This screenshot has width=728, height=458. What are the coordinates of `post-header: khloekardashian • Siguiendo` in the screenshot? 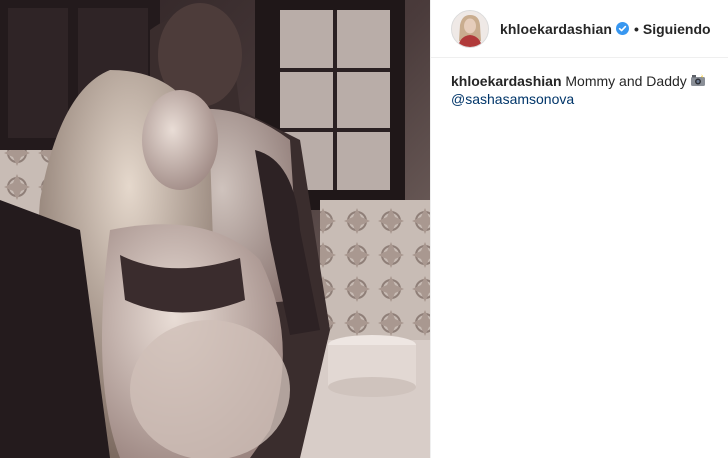 It's located at (579, 29).